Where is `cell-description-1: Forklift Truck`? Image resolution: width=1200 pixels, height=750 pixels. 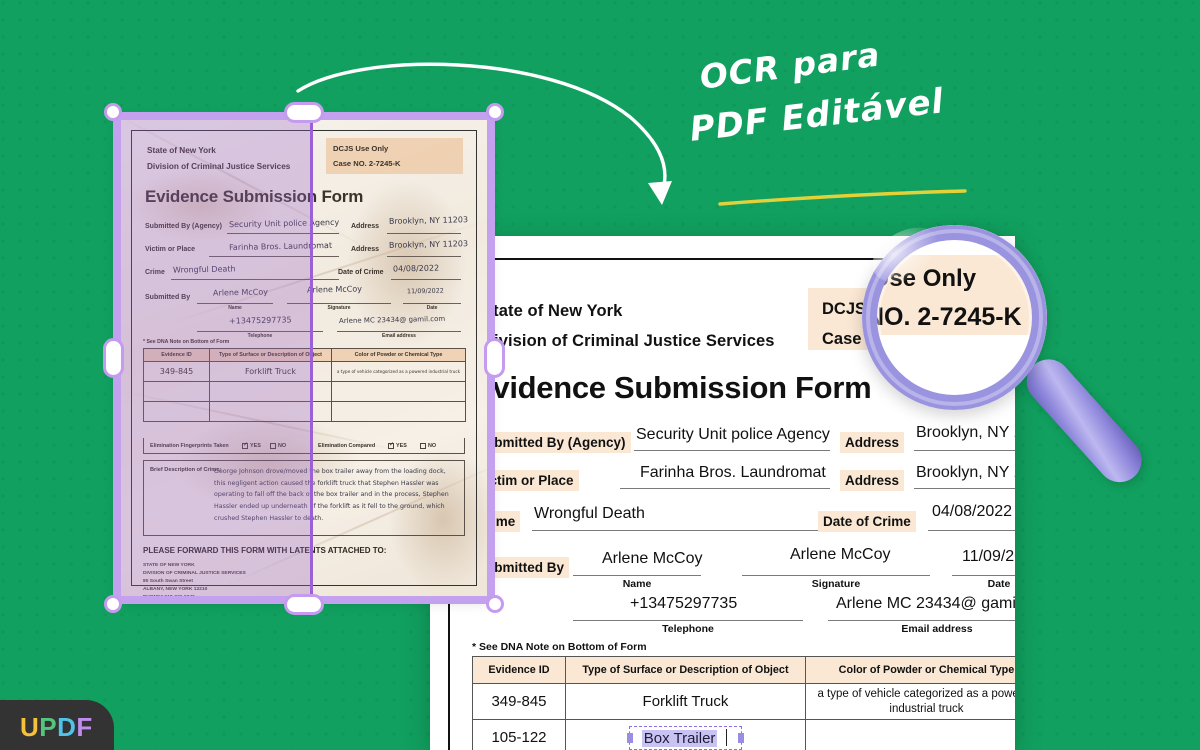
cell-description-1: Forklift Truck is located at coordinates (685, 701).